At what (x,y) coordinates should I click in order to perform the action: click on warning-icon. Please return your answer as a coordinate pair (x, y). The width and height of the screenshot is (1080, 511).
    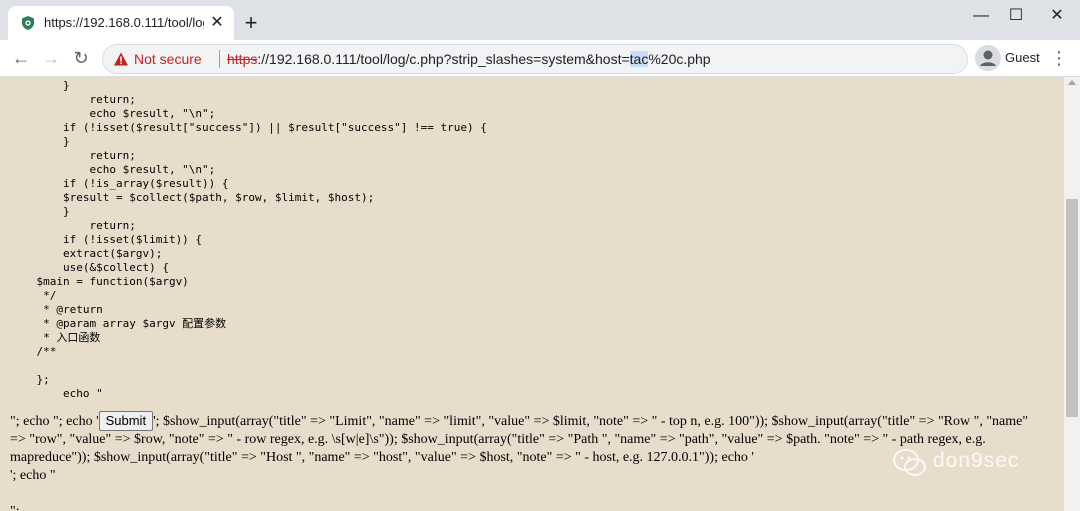
    Looking at the image, I should click on (121, 59).